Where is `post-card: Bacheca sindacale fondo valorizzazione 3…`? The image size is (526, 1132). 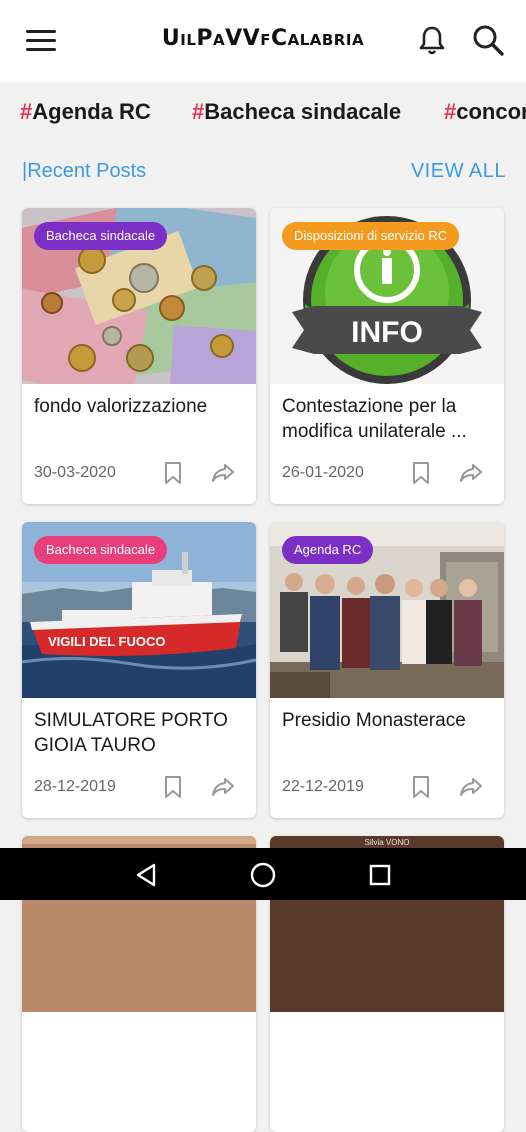
post-card: Bacheca sindacale fondo valorizzazione 3… is located at coordinates (139, 356).